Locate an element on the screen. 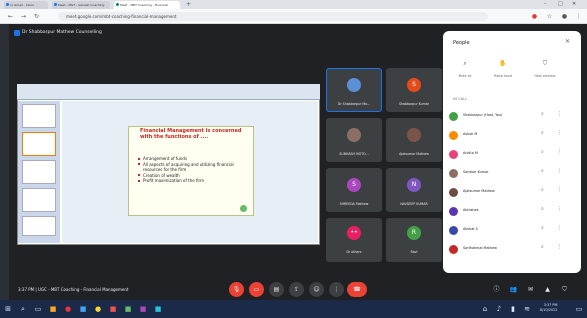 This screenshot has width=587, height=318. star-icon: ☆ is located at coordinates (549, 16).